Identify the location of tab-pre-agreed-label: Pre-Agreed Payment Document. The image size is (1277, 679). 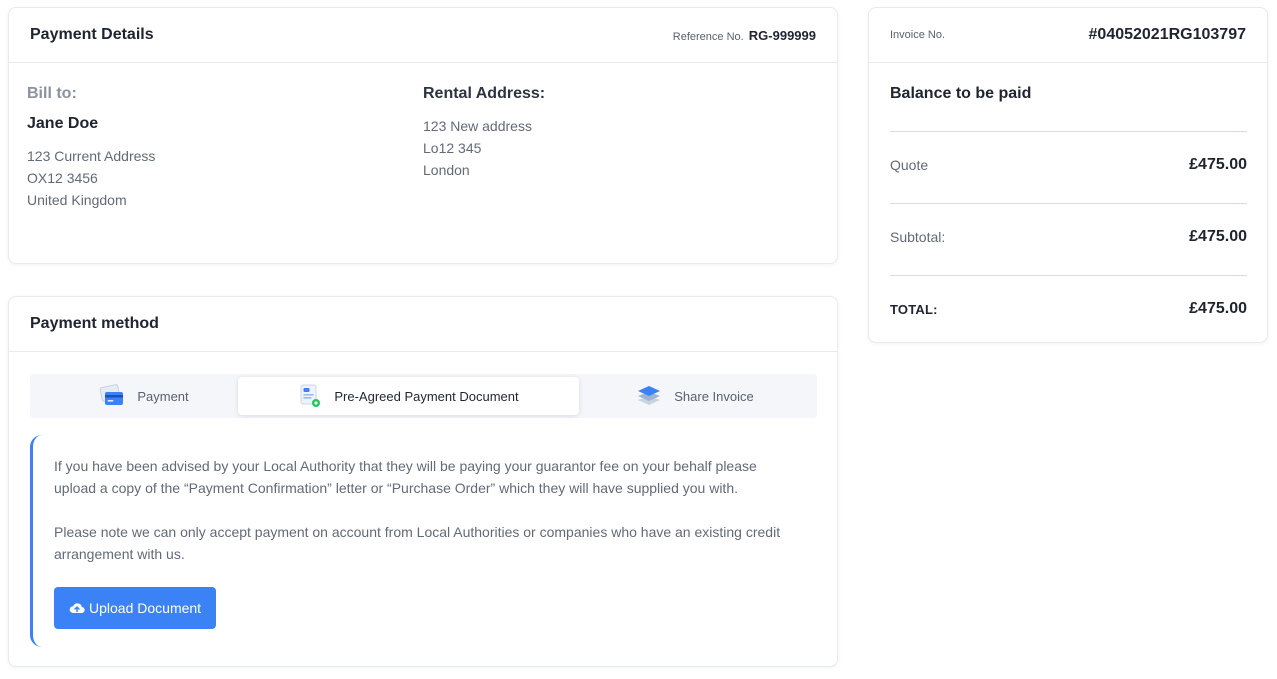
(426, 396).